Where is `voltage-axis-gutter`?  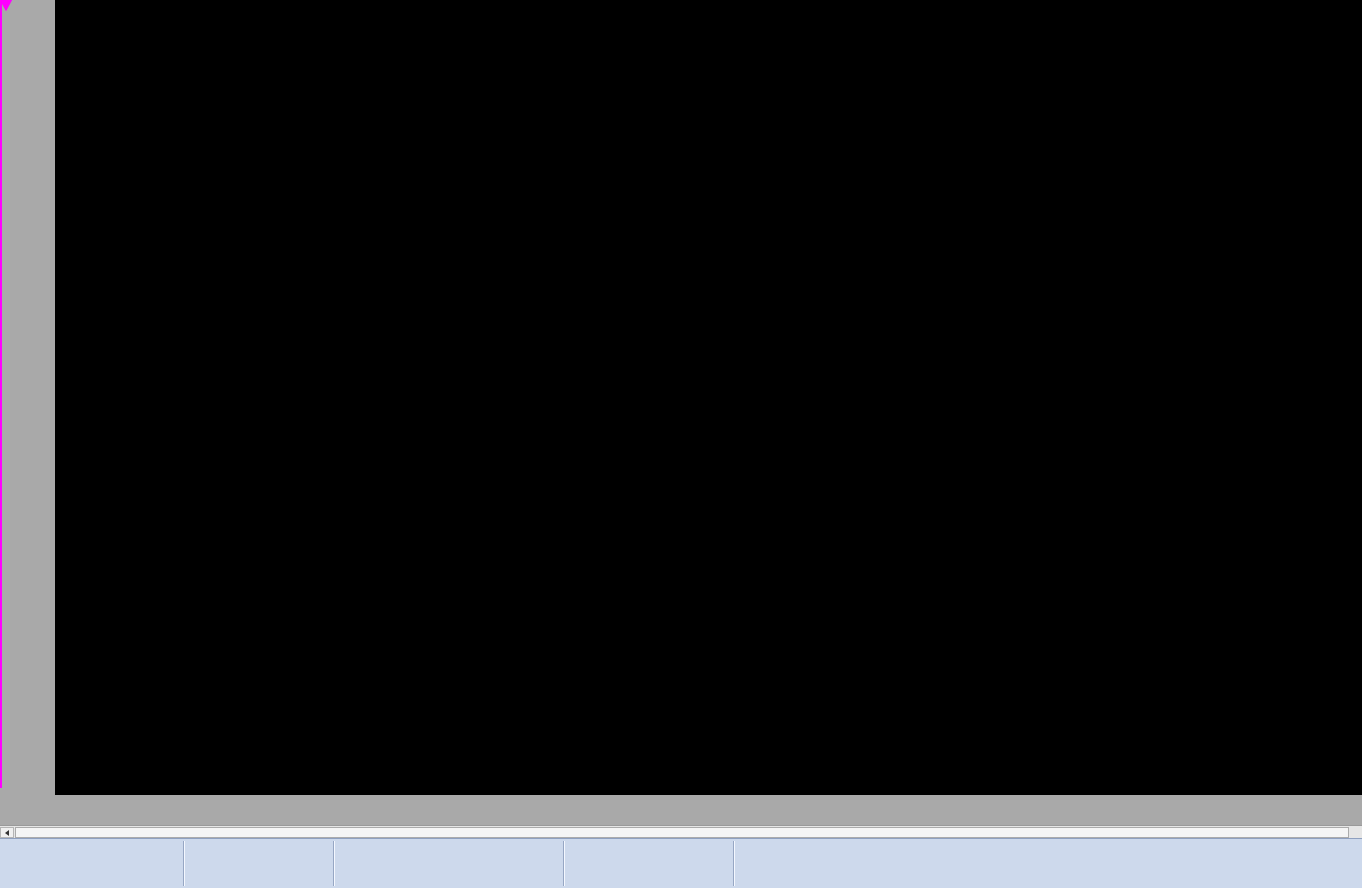 voltage-axis-gutter is located at coordinates (27, 397).